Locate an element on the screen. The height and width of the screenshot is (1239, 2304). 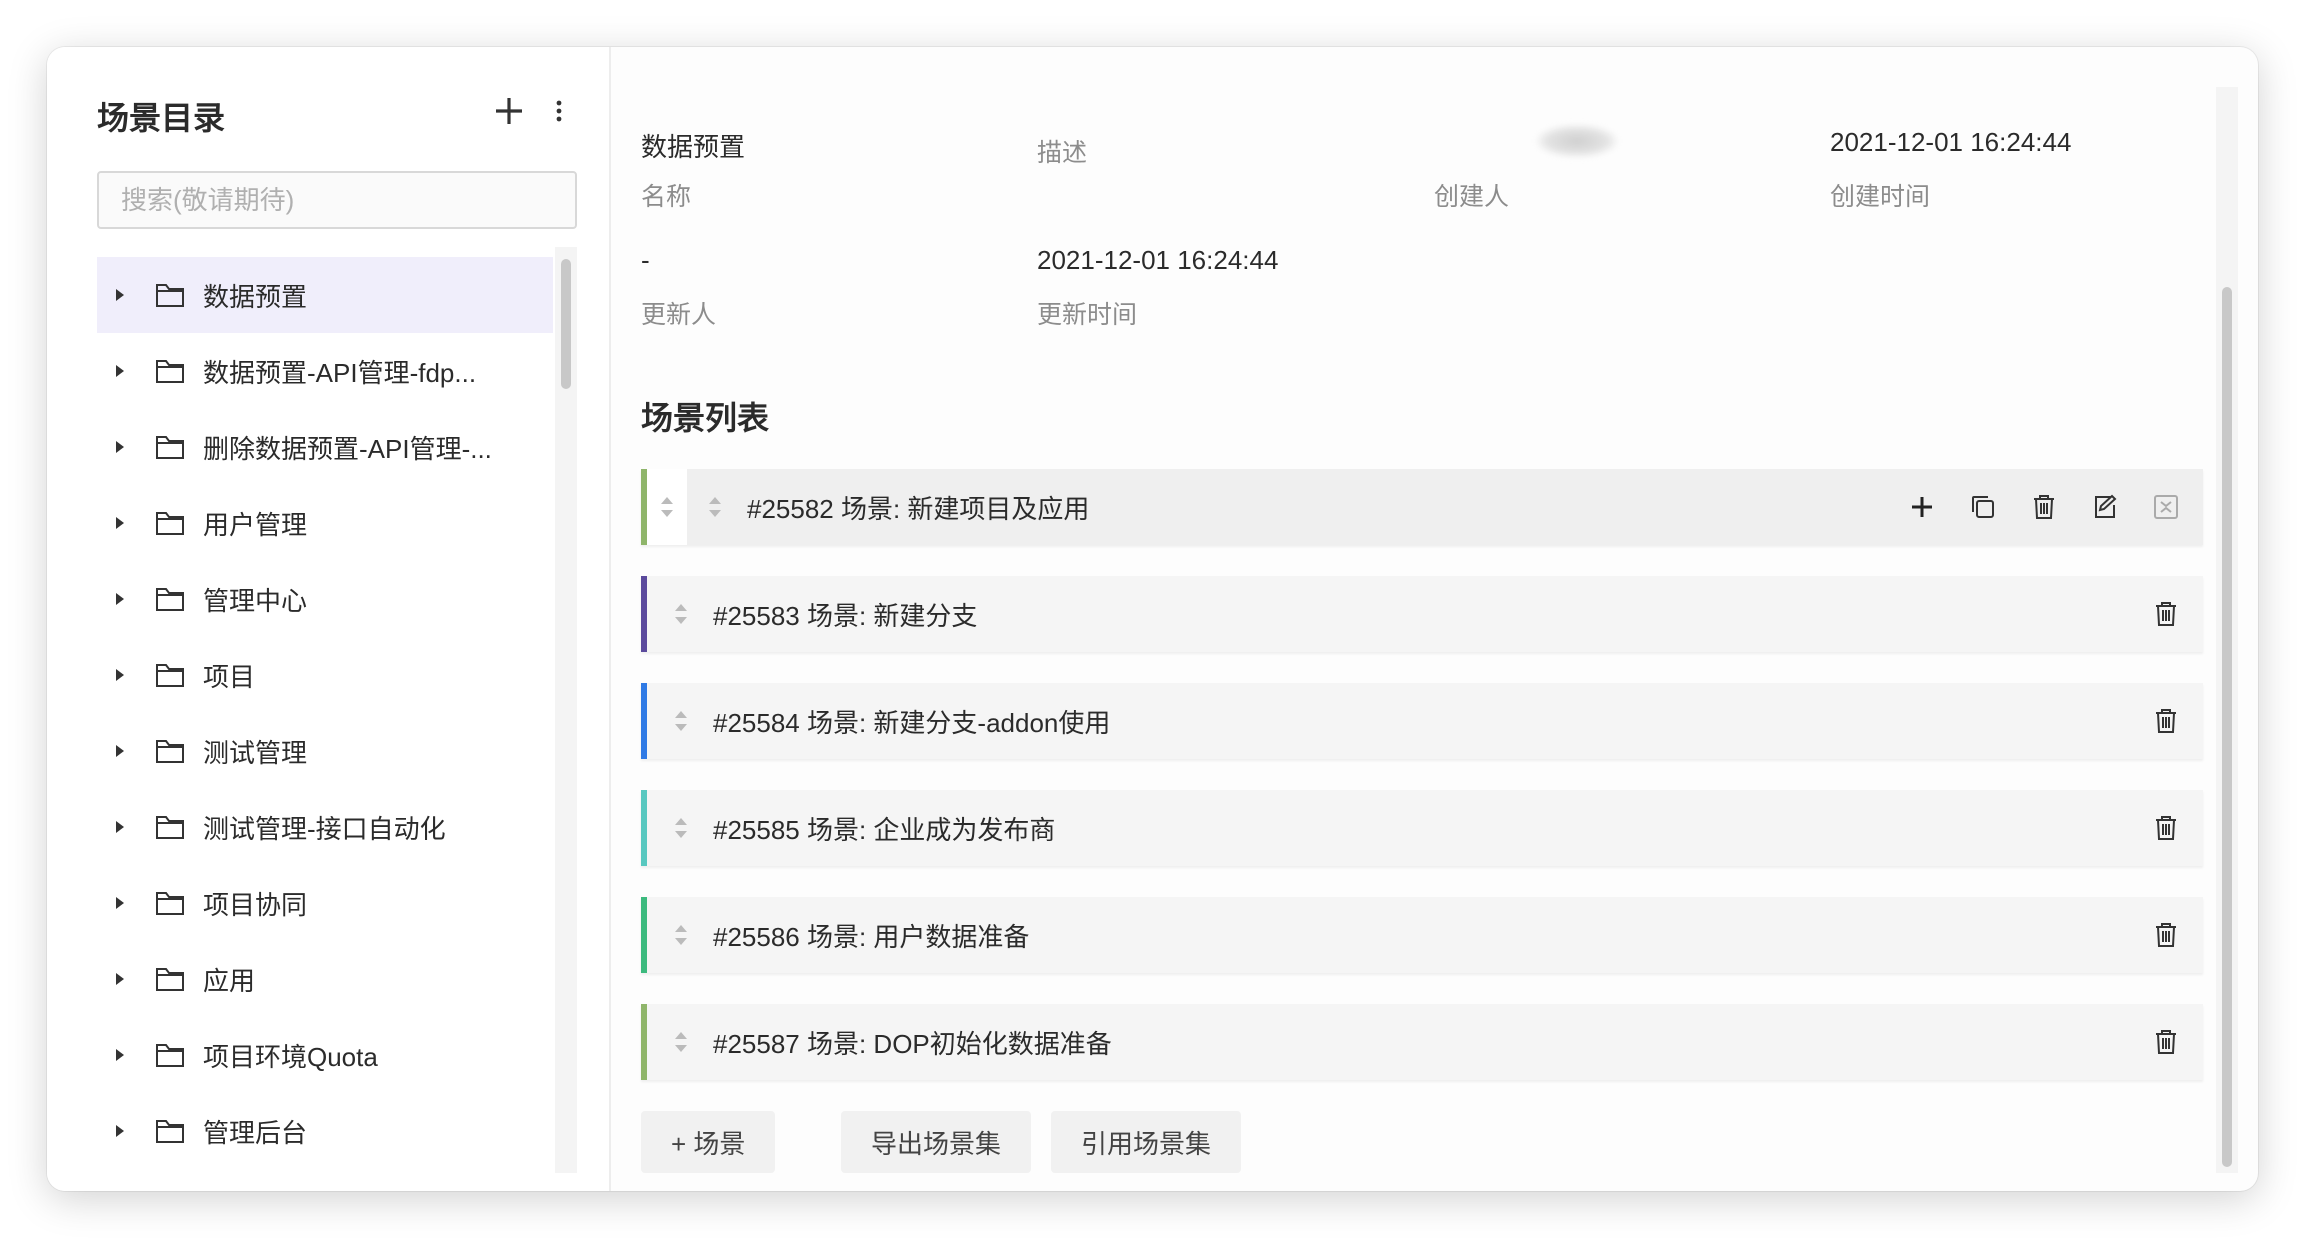
tree-item: 数据预置 is located at coordinates (325, 295).